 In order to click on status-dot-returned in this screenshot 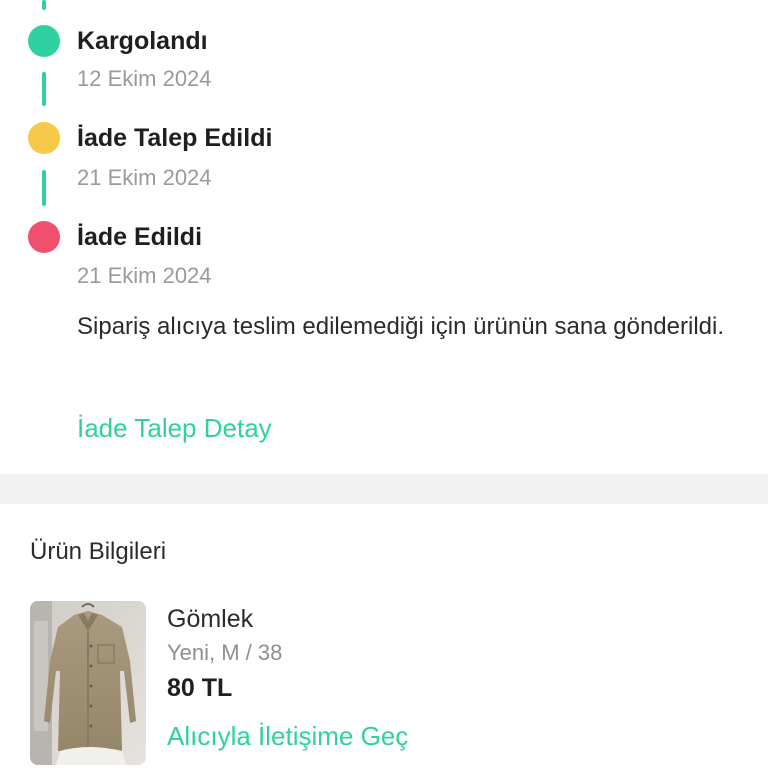, I will do `click(44, 237)`.